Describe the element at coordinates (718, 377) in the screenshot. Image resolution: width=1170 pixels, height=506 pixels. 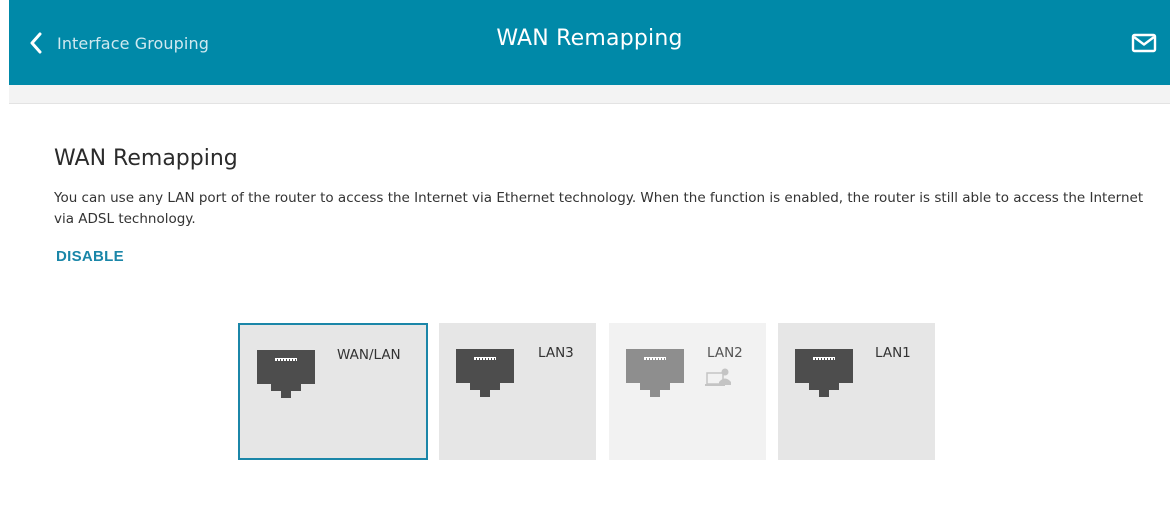
I see `connected-client-icon` at that location.